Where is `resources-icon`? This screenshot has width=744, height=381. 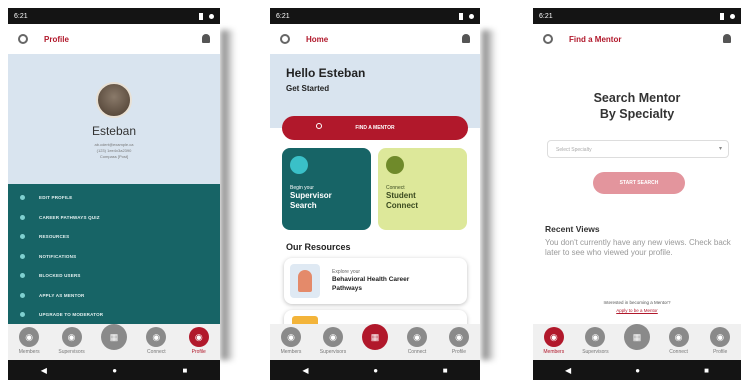
resources-icon is located at coordinates (22, 237).